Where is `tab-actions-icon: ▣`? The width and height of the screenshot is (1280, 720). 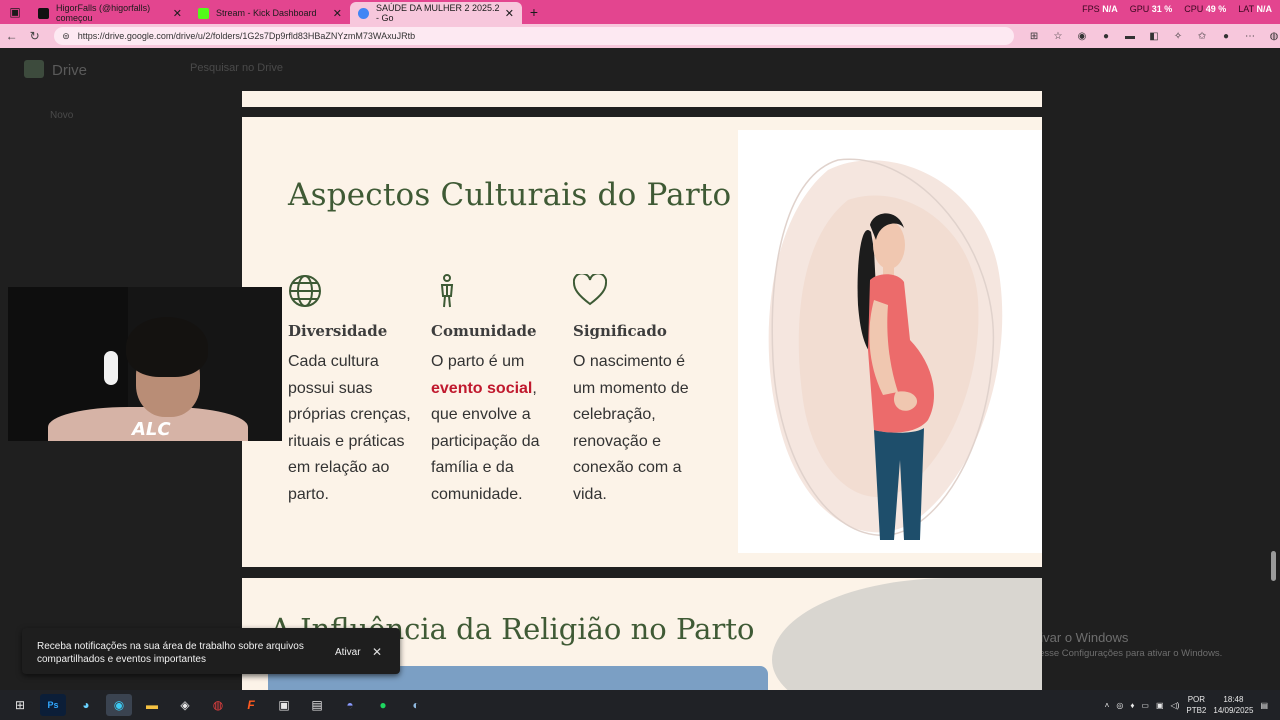 tab-actions-icon: ▣ is located at coordinates (15, 12).